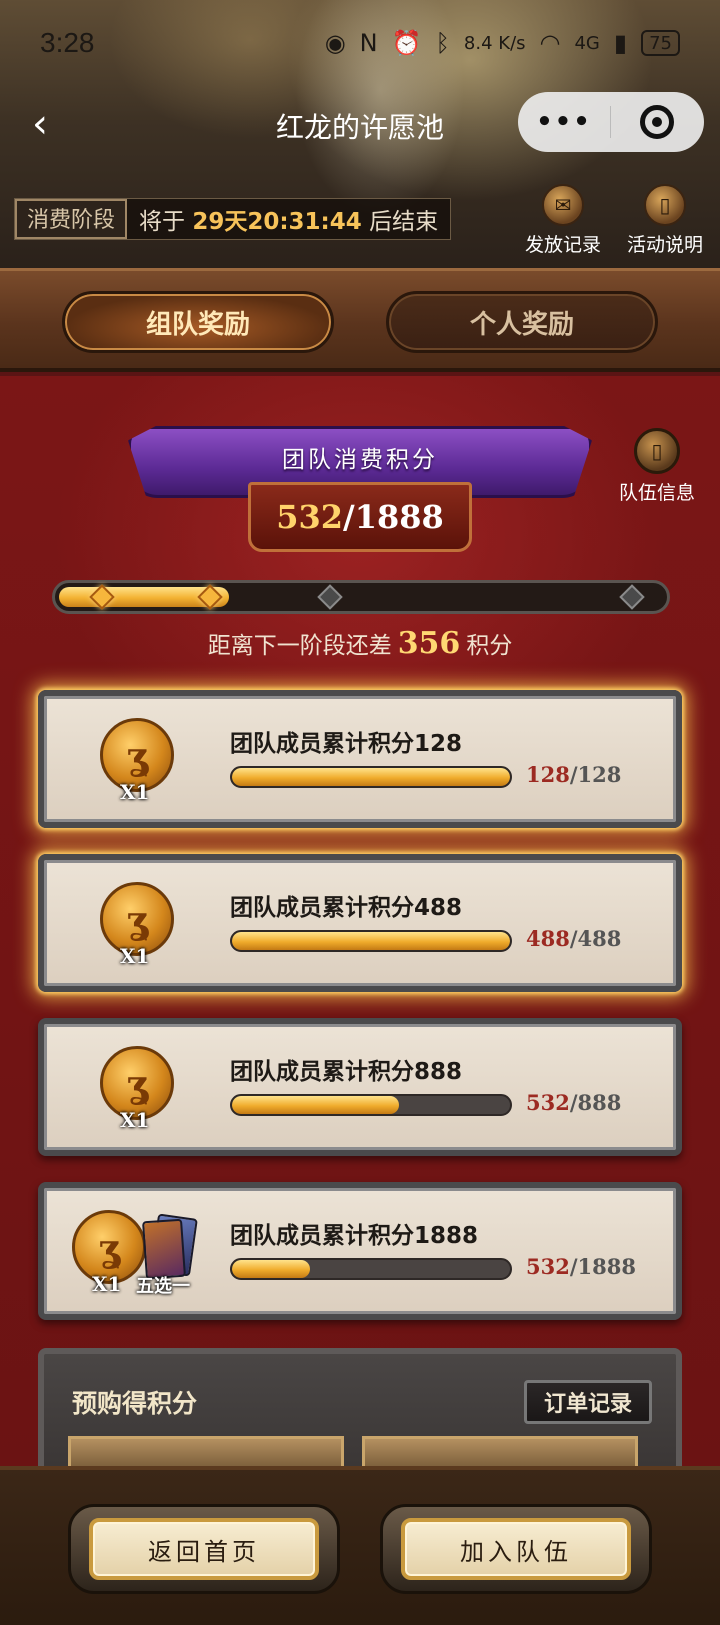  Describe the element at coordinates (360, 1251) in the screenshot. I see `reward-card-4: ʓ X1 五选一 团队成员累计积分1888 532/1888` at that location.